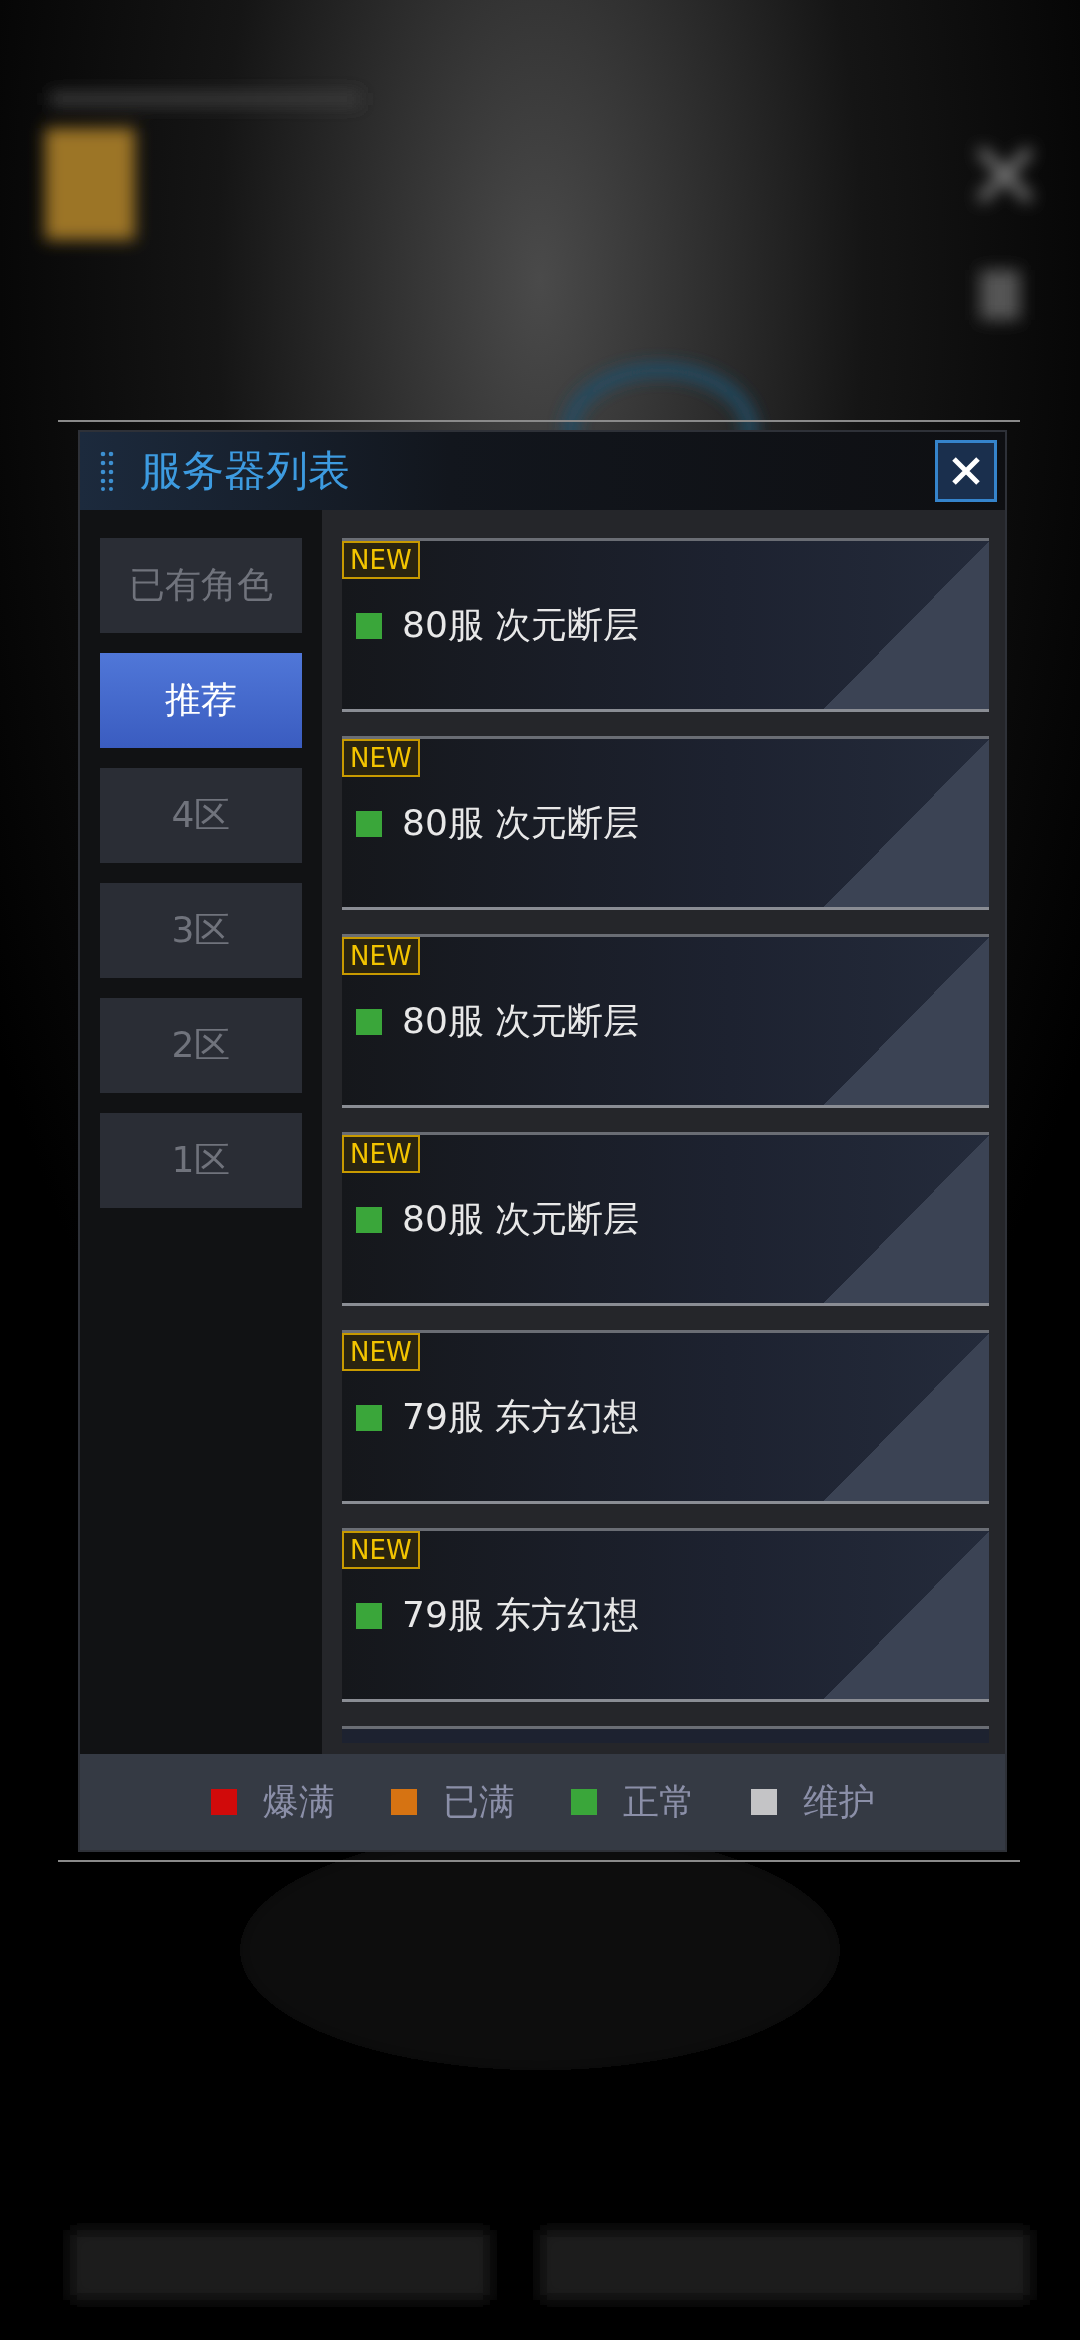 This screenshot has height=2340, width=1080. Describe the element at coordinates (966, 471) in the screenshot. I see `close-button` at that location.